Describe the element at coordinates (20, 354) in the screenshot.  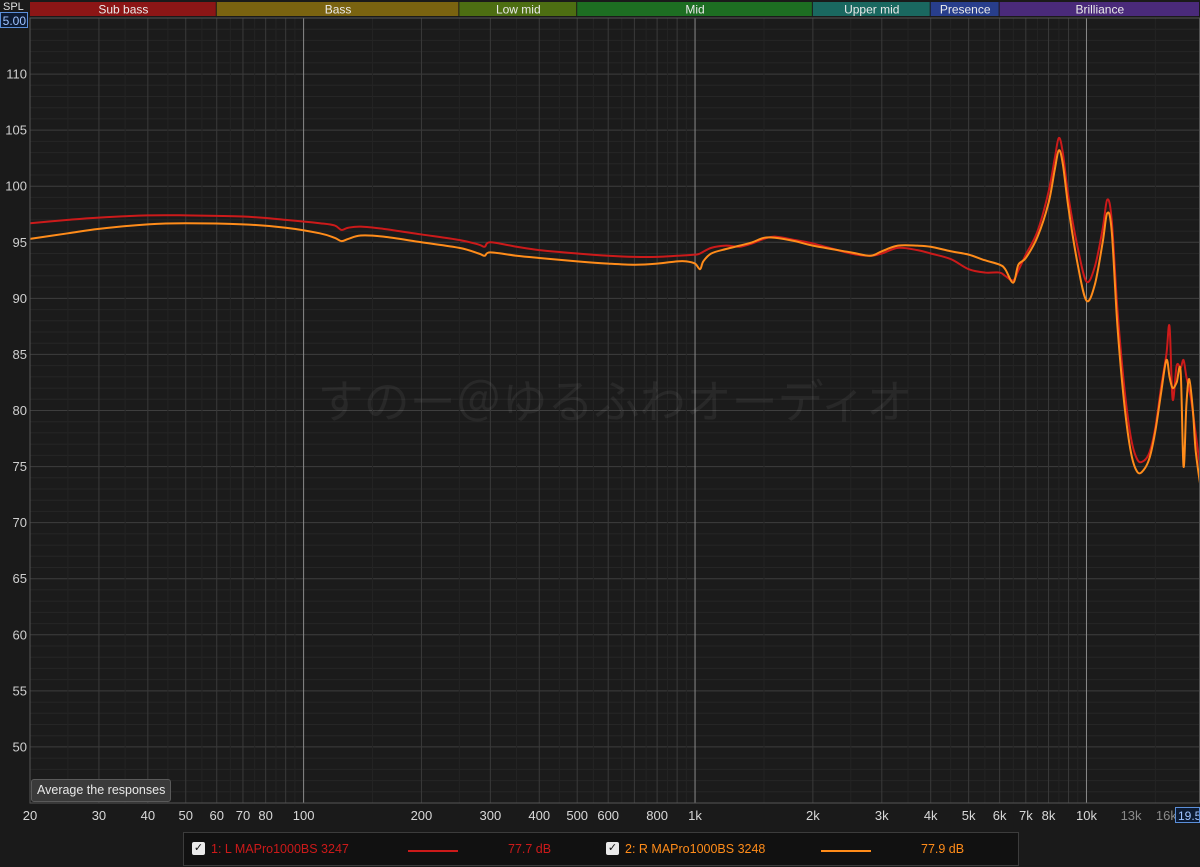
I see `y-tick-label: 85` at that location.